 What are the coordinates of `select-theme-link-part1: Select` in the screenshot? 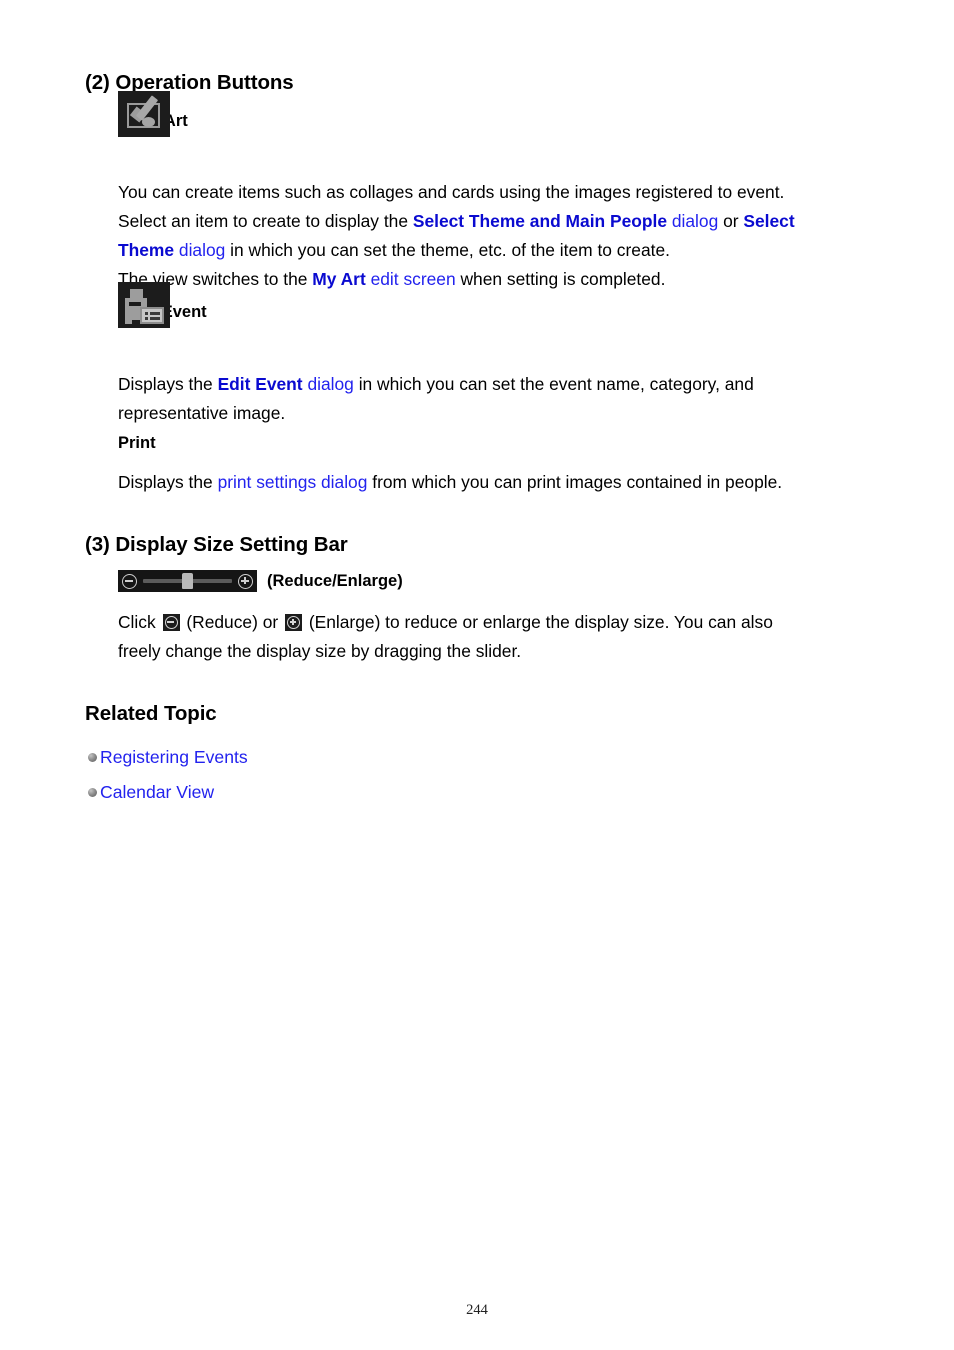 It's located at (768, 221).